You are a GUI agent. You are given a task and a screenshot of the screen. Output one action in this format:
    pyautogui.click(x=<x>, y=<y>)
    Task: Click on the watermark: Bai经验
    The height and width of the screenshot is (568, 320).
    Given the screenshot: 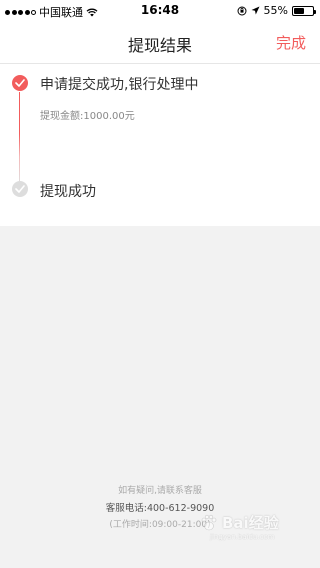 What is the action you would take?
    pyautogui.click(x=239, y=522)
    